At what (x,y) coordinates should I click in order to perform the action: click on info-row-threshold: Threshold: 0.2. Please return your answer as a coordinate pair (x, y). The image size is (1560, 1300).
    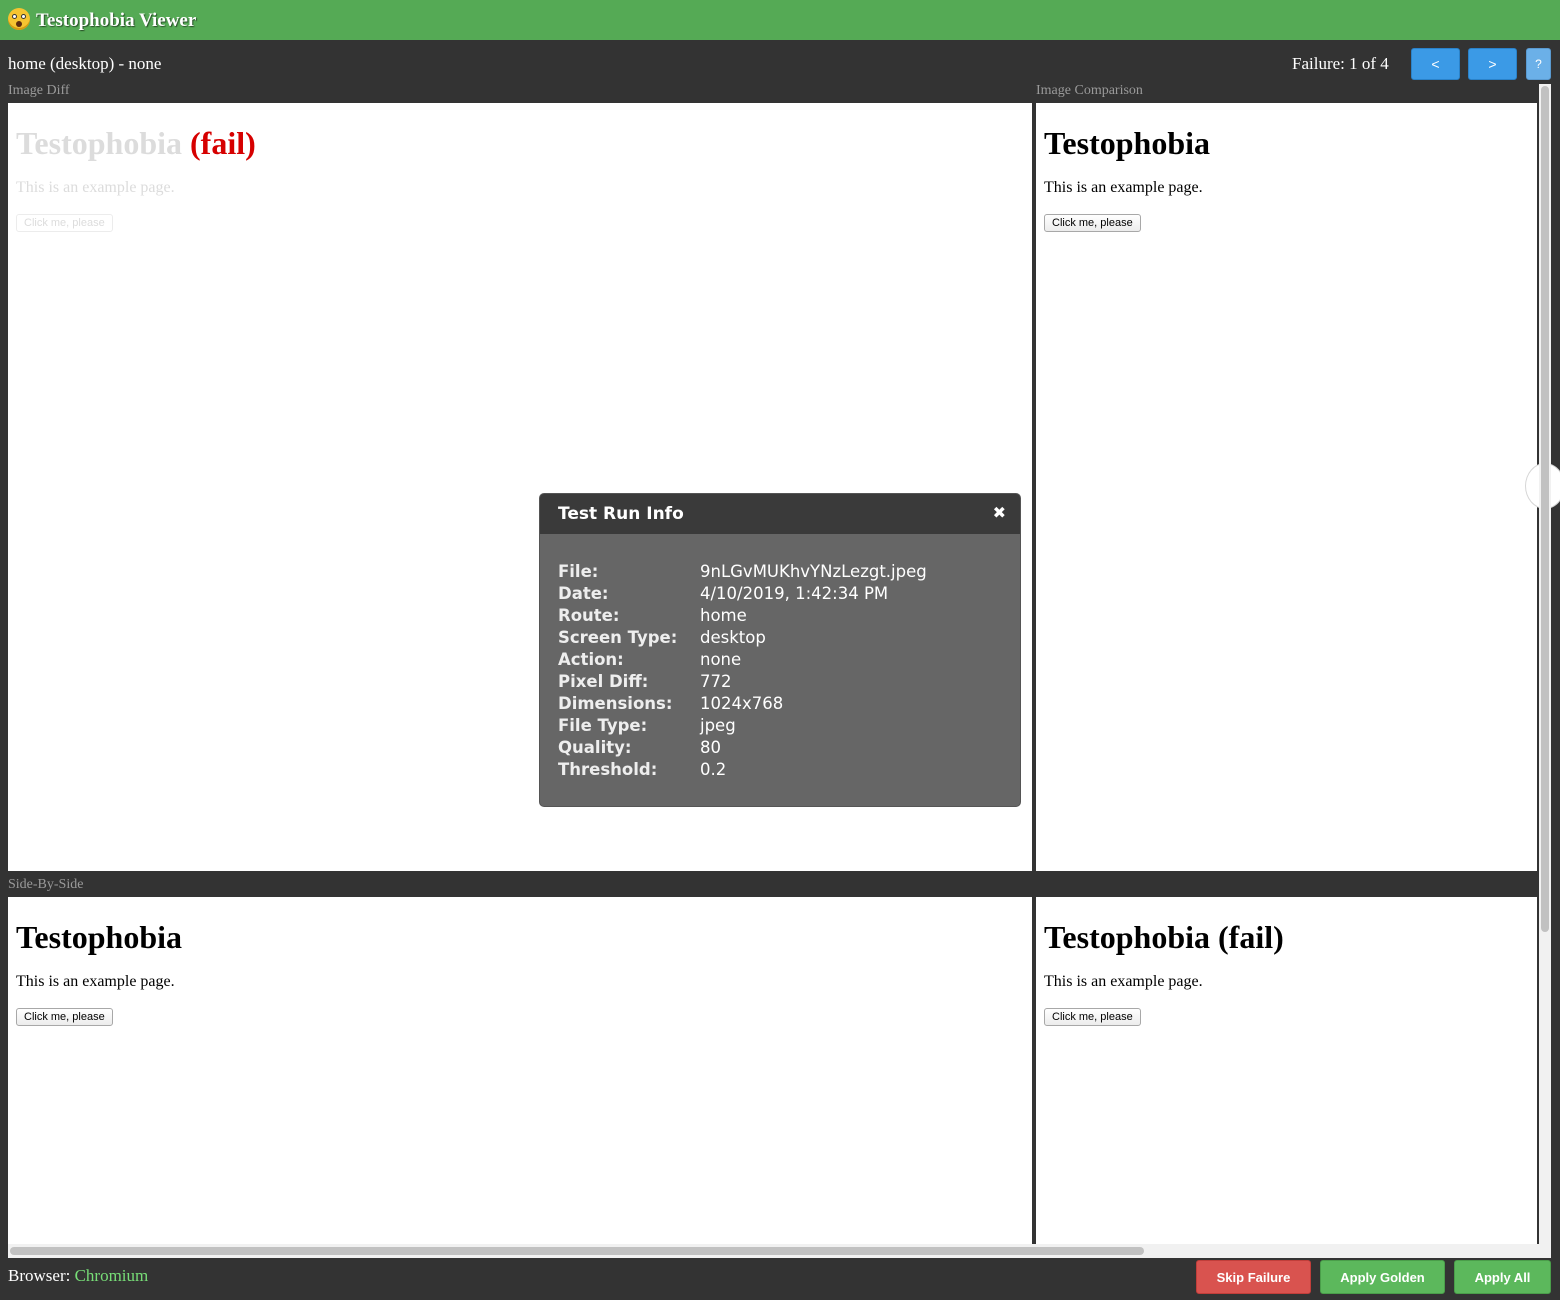
    Looking at the image, I should click on (742, 770).